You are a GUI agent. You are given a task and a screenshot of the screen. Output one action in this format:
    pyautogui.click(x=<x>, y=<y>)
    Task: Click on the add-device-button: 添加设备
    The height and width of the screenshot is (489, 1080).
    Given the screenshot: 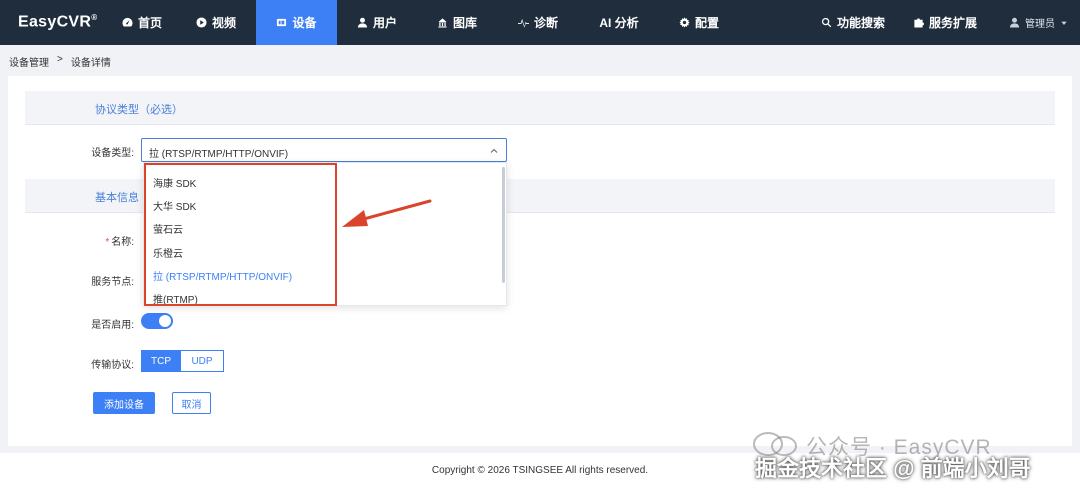 What is the action you would take?
    pyautogui.click(x=124, y=403)
    